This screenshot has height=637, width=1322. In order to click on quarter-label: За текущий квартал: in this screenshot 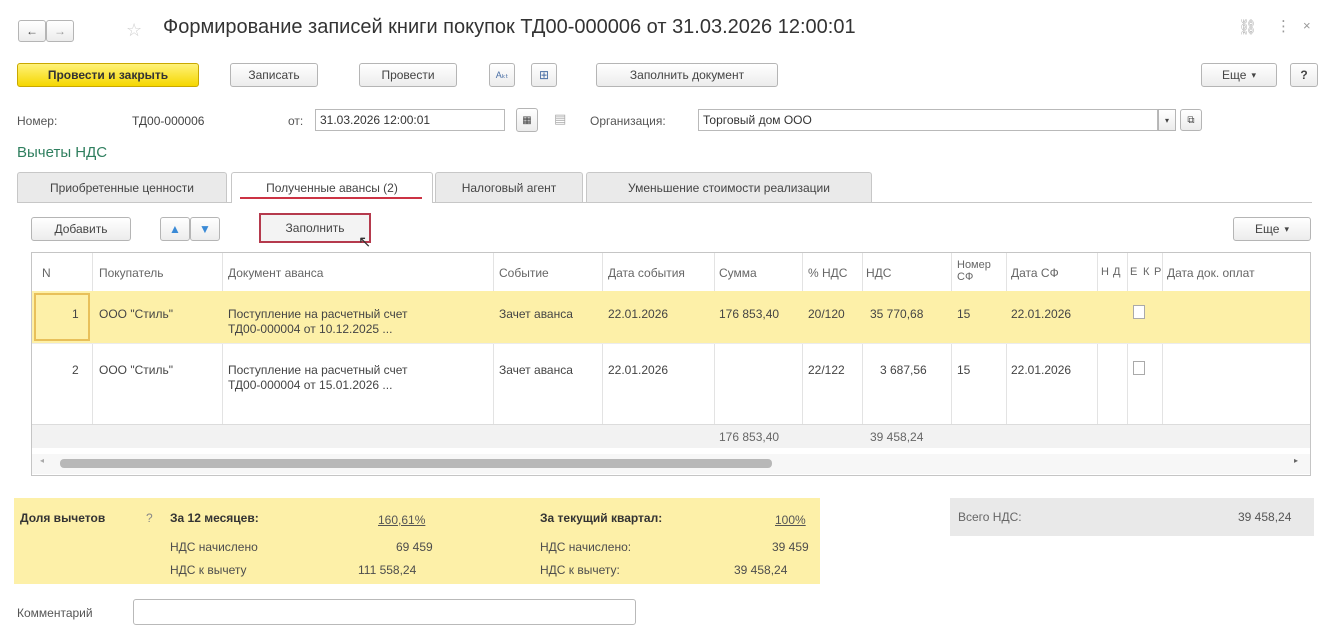, I will do `click(601, 518)`.